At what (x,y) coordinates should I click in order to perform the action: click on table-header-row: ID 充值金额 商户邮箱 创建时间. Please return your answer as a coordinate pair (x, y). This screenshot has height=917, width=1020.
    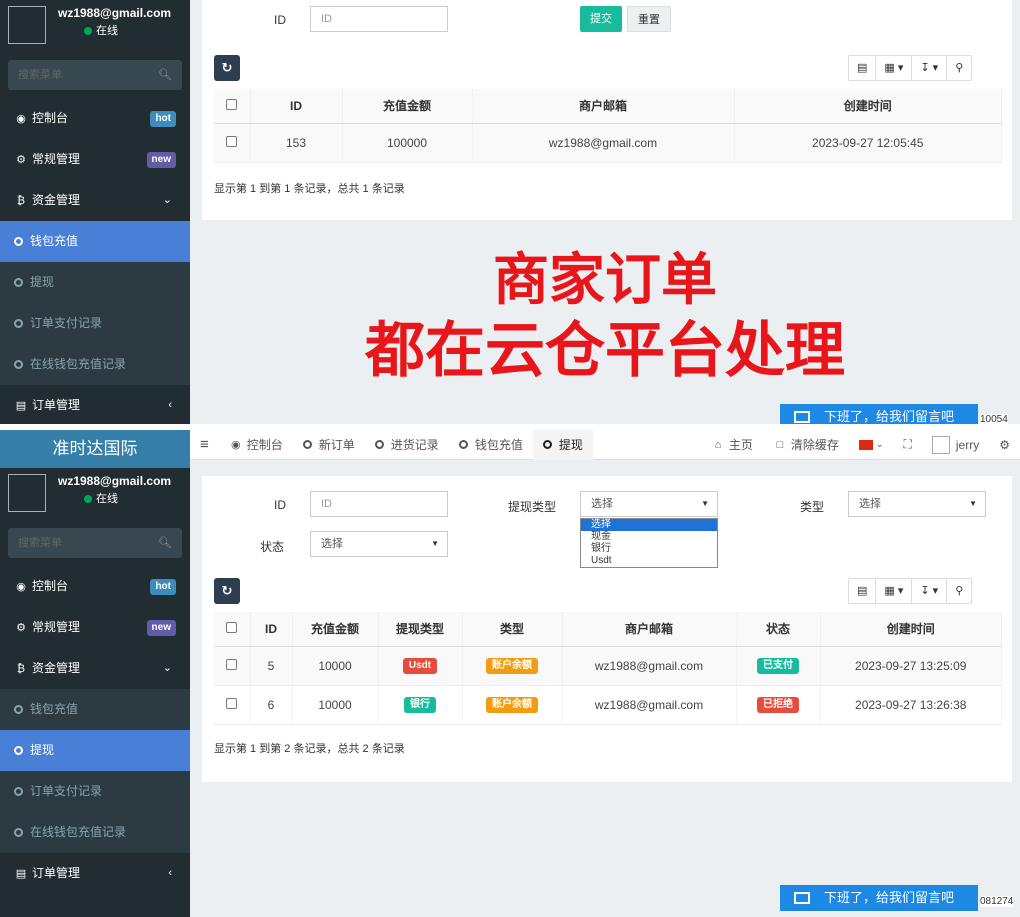
    Looking at the image, I should click on (608, 106).